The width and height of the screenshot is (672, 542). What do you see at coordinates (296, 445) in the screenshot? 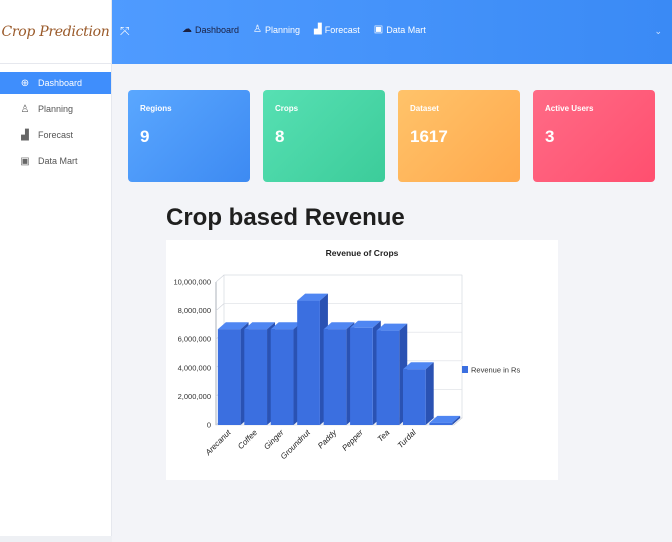
I see `x-tick-label: Groundnut` at bounding box center [296, 445].